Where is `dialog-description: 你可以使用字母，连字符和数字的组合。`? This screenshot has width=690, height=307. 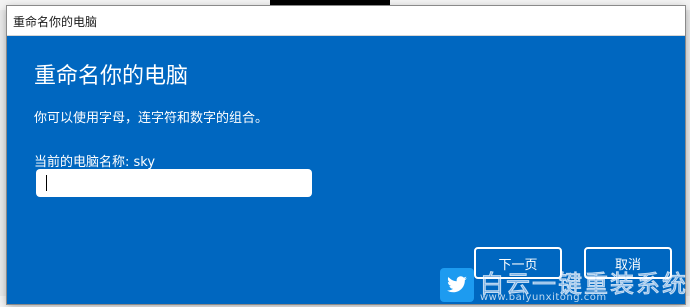
dialog-description: 你可以使用字母，连字符和数字的组合。 is located at coordinates (151, 118).